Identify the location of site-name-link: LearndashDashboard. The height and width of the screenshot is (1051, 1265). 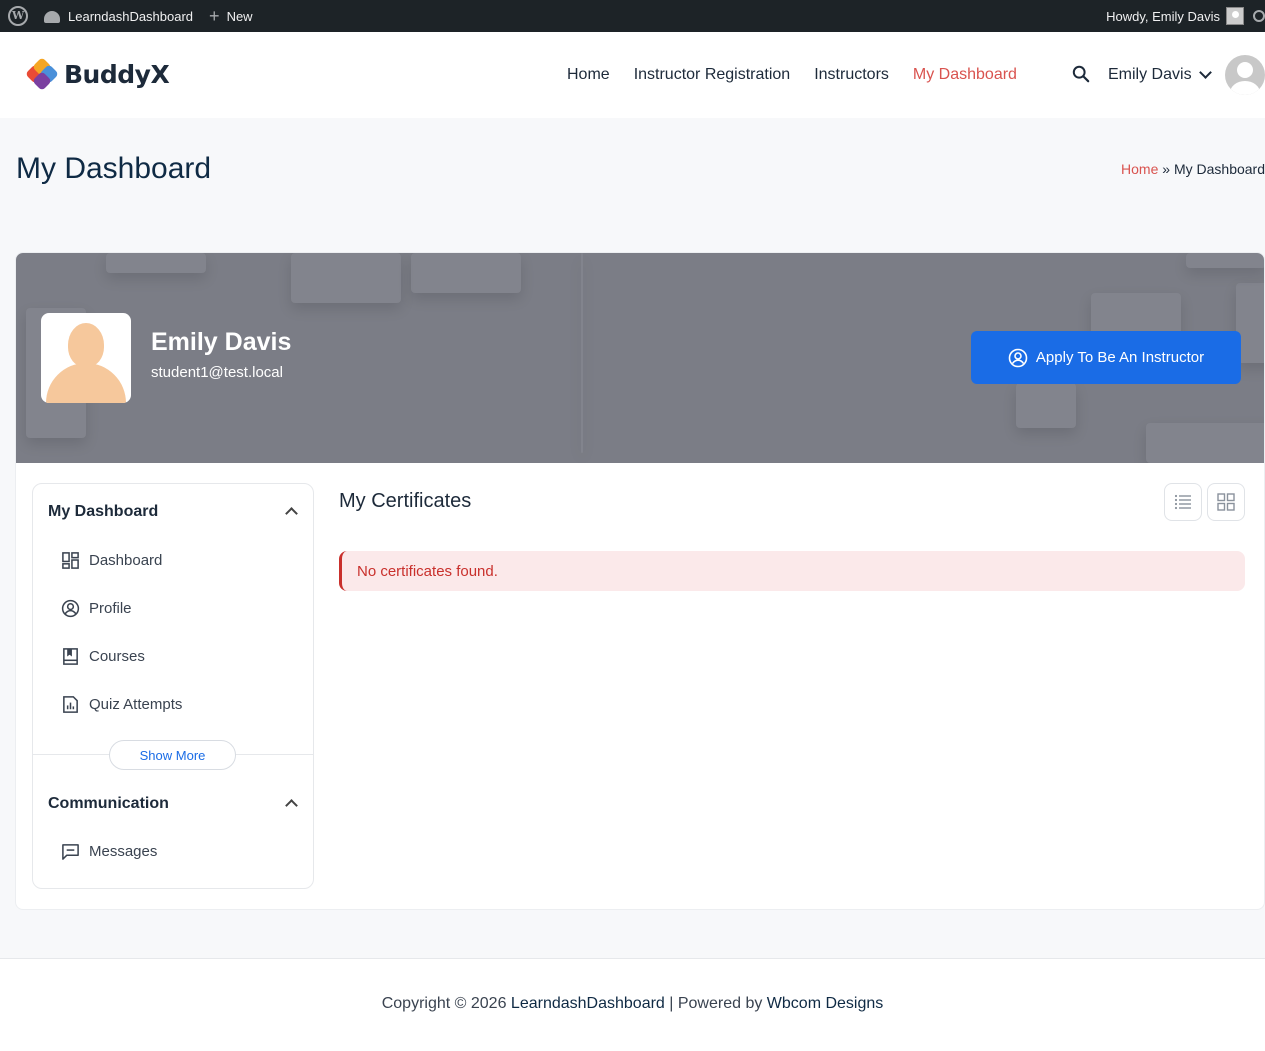
(118, 16).